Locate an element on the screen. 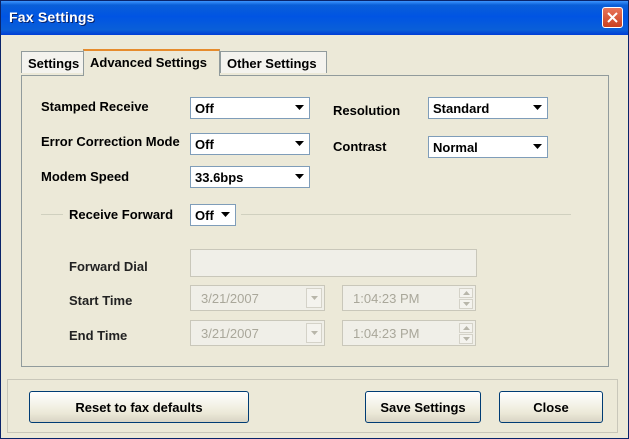 This screenshot has width=629, height=439. start-time-spinner: 1:04:23 PM is located at coordinates (409, 298).